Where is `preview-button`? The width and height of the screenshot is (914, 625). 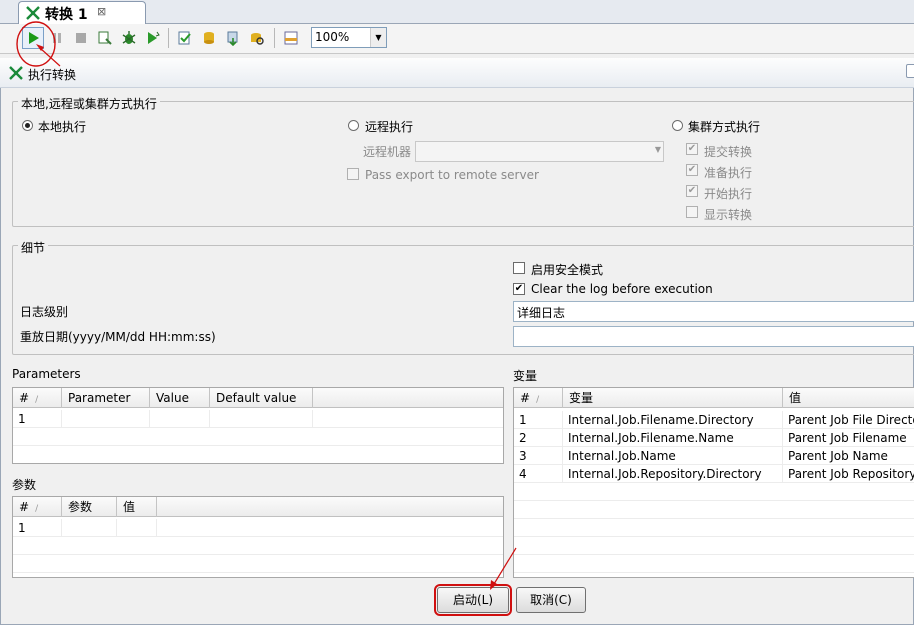 preview-button is located at coordinates (105, 38).